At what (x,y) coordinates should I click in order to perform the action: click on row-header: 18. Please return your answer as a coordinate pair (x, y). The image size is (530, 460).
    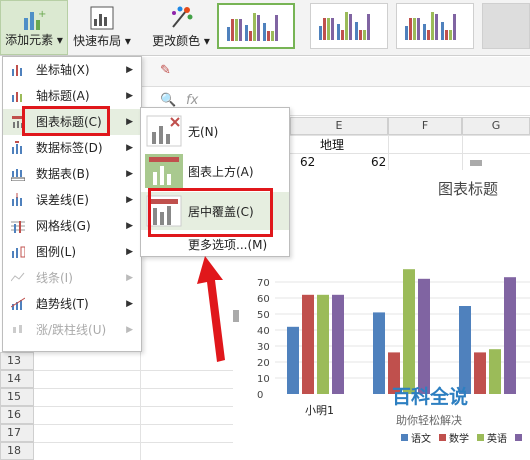
    Looking at the image, I should click on (17, 451).